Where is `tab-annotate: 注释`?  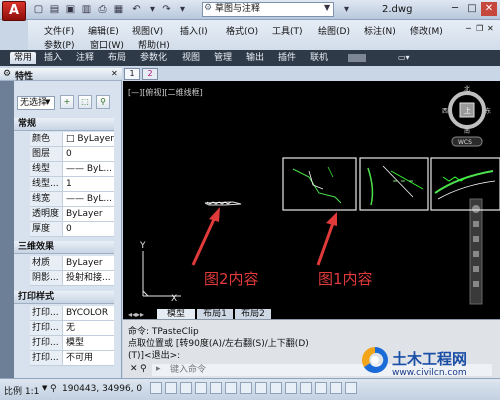
tab-annotate: 注释 is located at coordinates (85, 58).